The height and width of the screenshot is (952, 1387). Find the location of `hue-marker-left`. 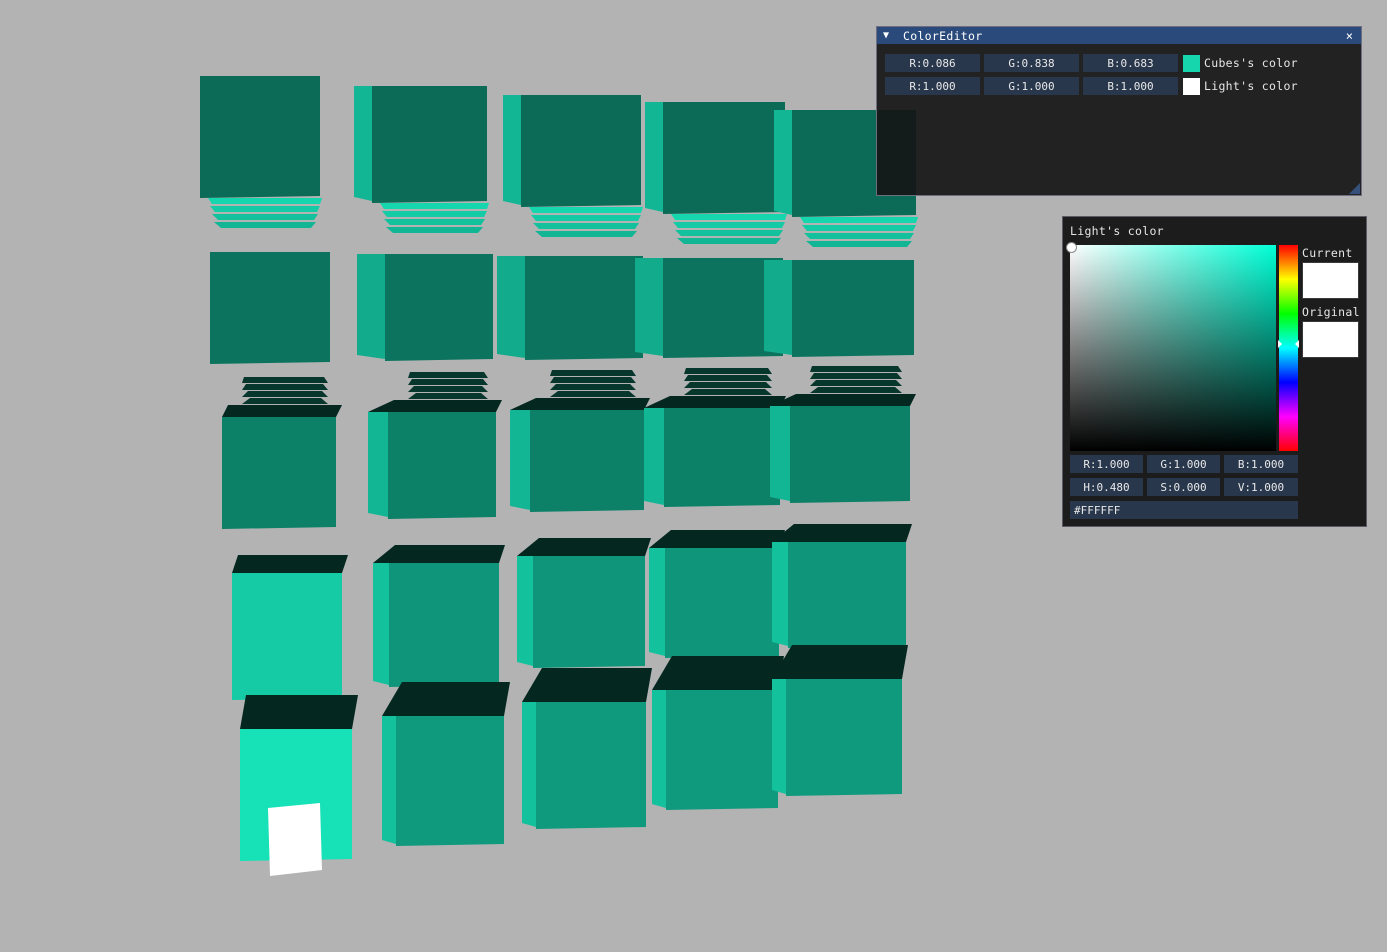

hue-marker-left is located at coordinates (1280, 343).